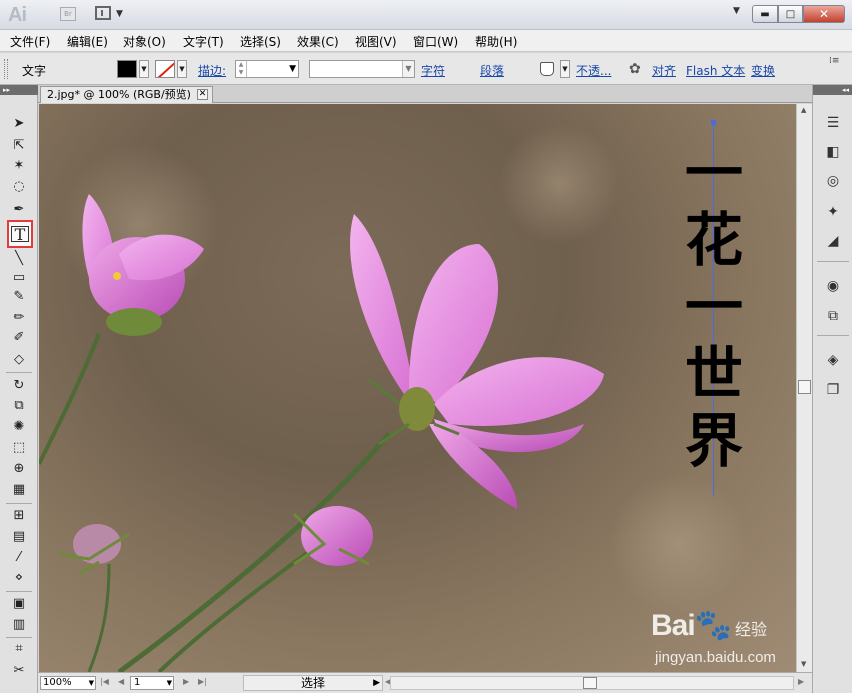 The height and width of the screenshot is (693, 852). Describe the element at coordinates (144, 69) in the screenshot. I see `fill-dropdown: ▼` at that location.